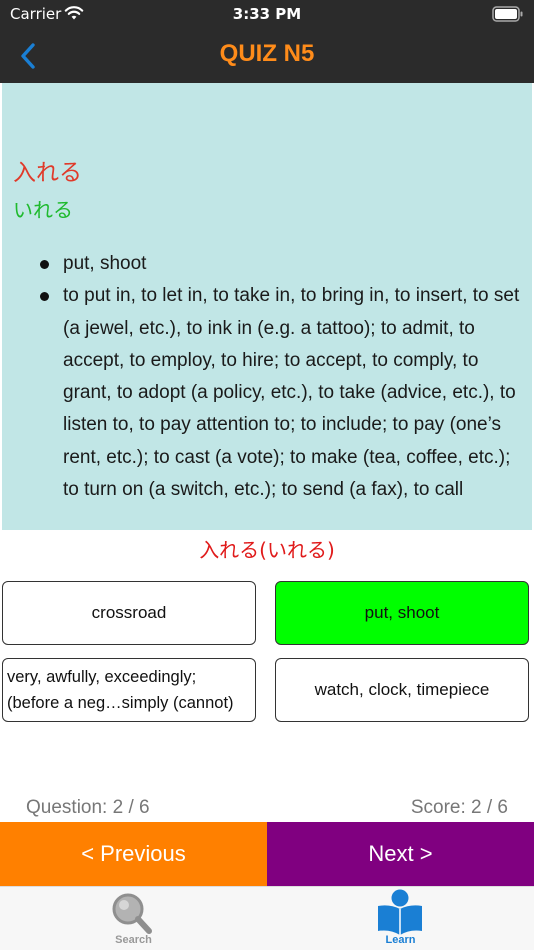 The width and height of the screenshot is (534, 950). Describe the element at coordinates (267, 550) in the screenshot. I see `answer-label: 入れる(いれる)` at that location.